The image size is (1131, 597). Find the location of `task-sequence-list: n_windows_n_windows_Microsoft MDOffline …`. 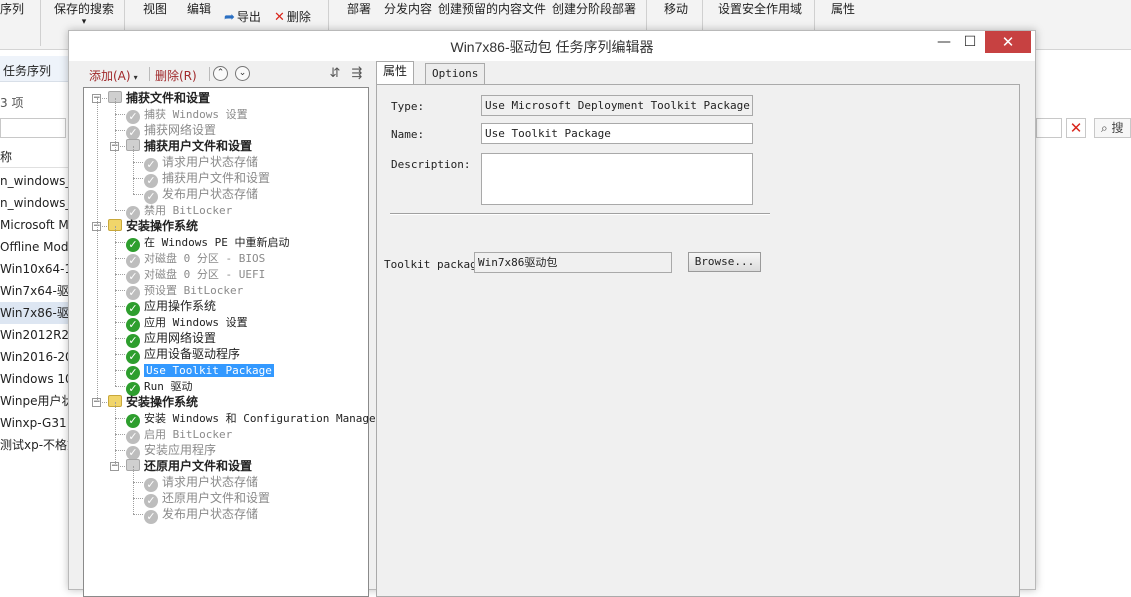

task-sequence-list: n_windows_n_windows_Microsoft MDOffline … is located at coordinates (34, 313).